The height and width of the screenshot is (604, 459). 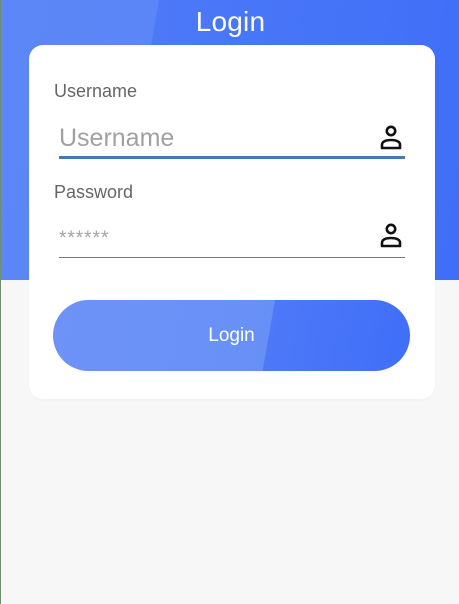 I want to click on username-input, so click(x=214, y=138).